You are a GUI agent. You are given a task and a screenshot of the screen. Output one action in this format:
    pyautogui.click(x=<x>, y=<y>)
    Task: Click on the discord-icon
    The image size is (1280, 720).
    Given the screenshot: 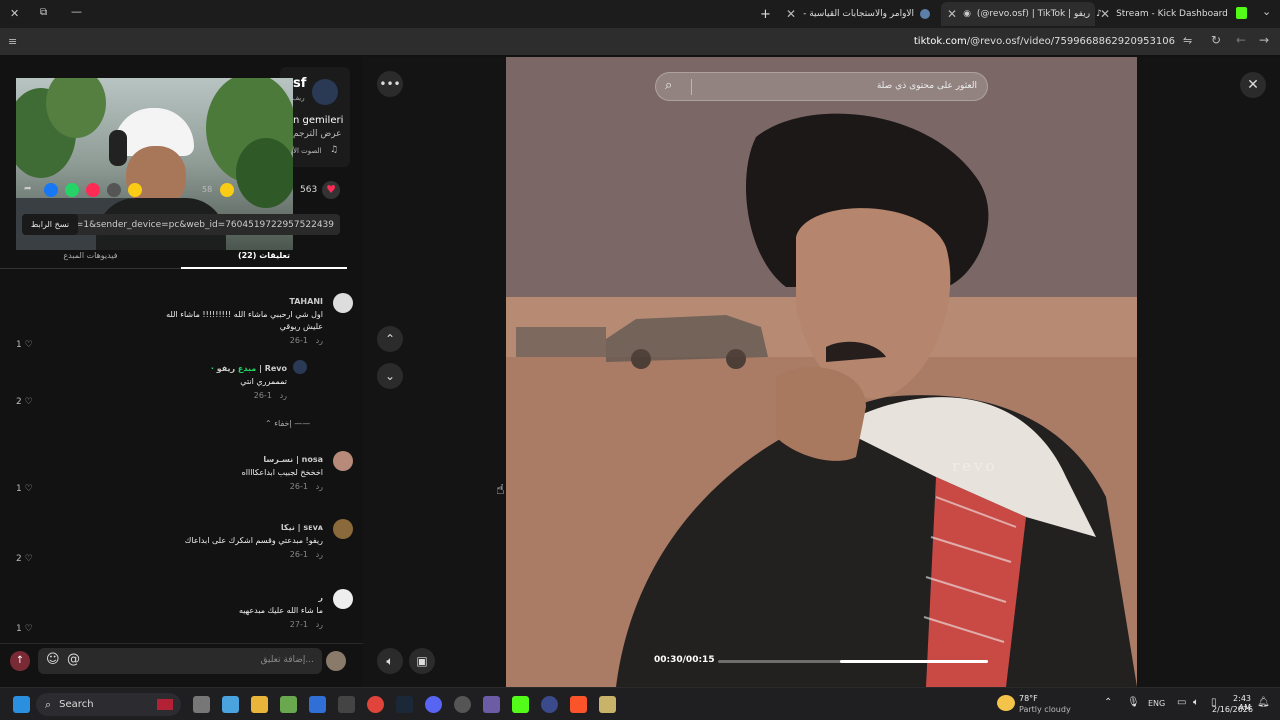 What is the action you would take?
    pyautogui.click(x=433, y=704)
    